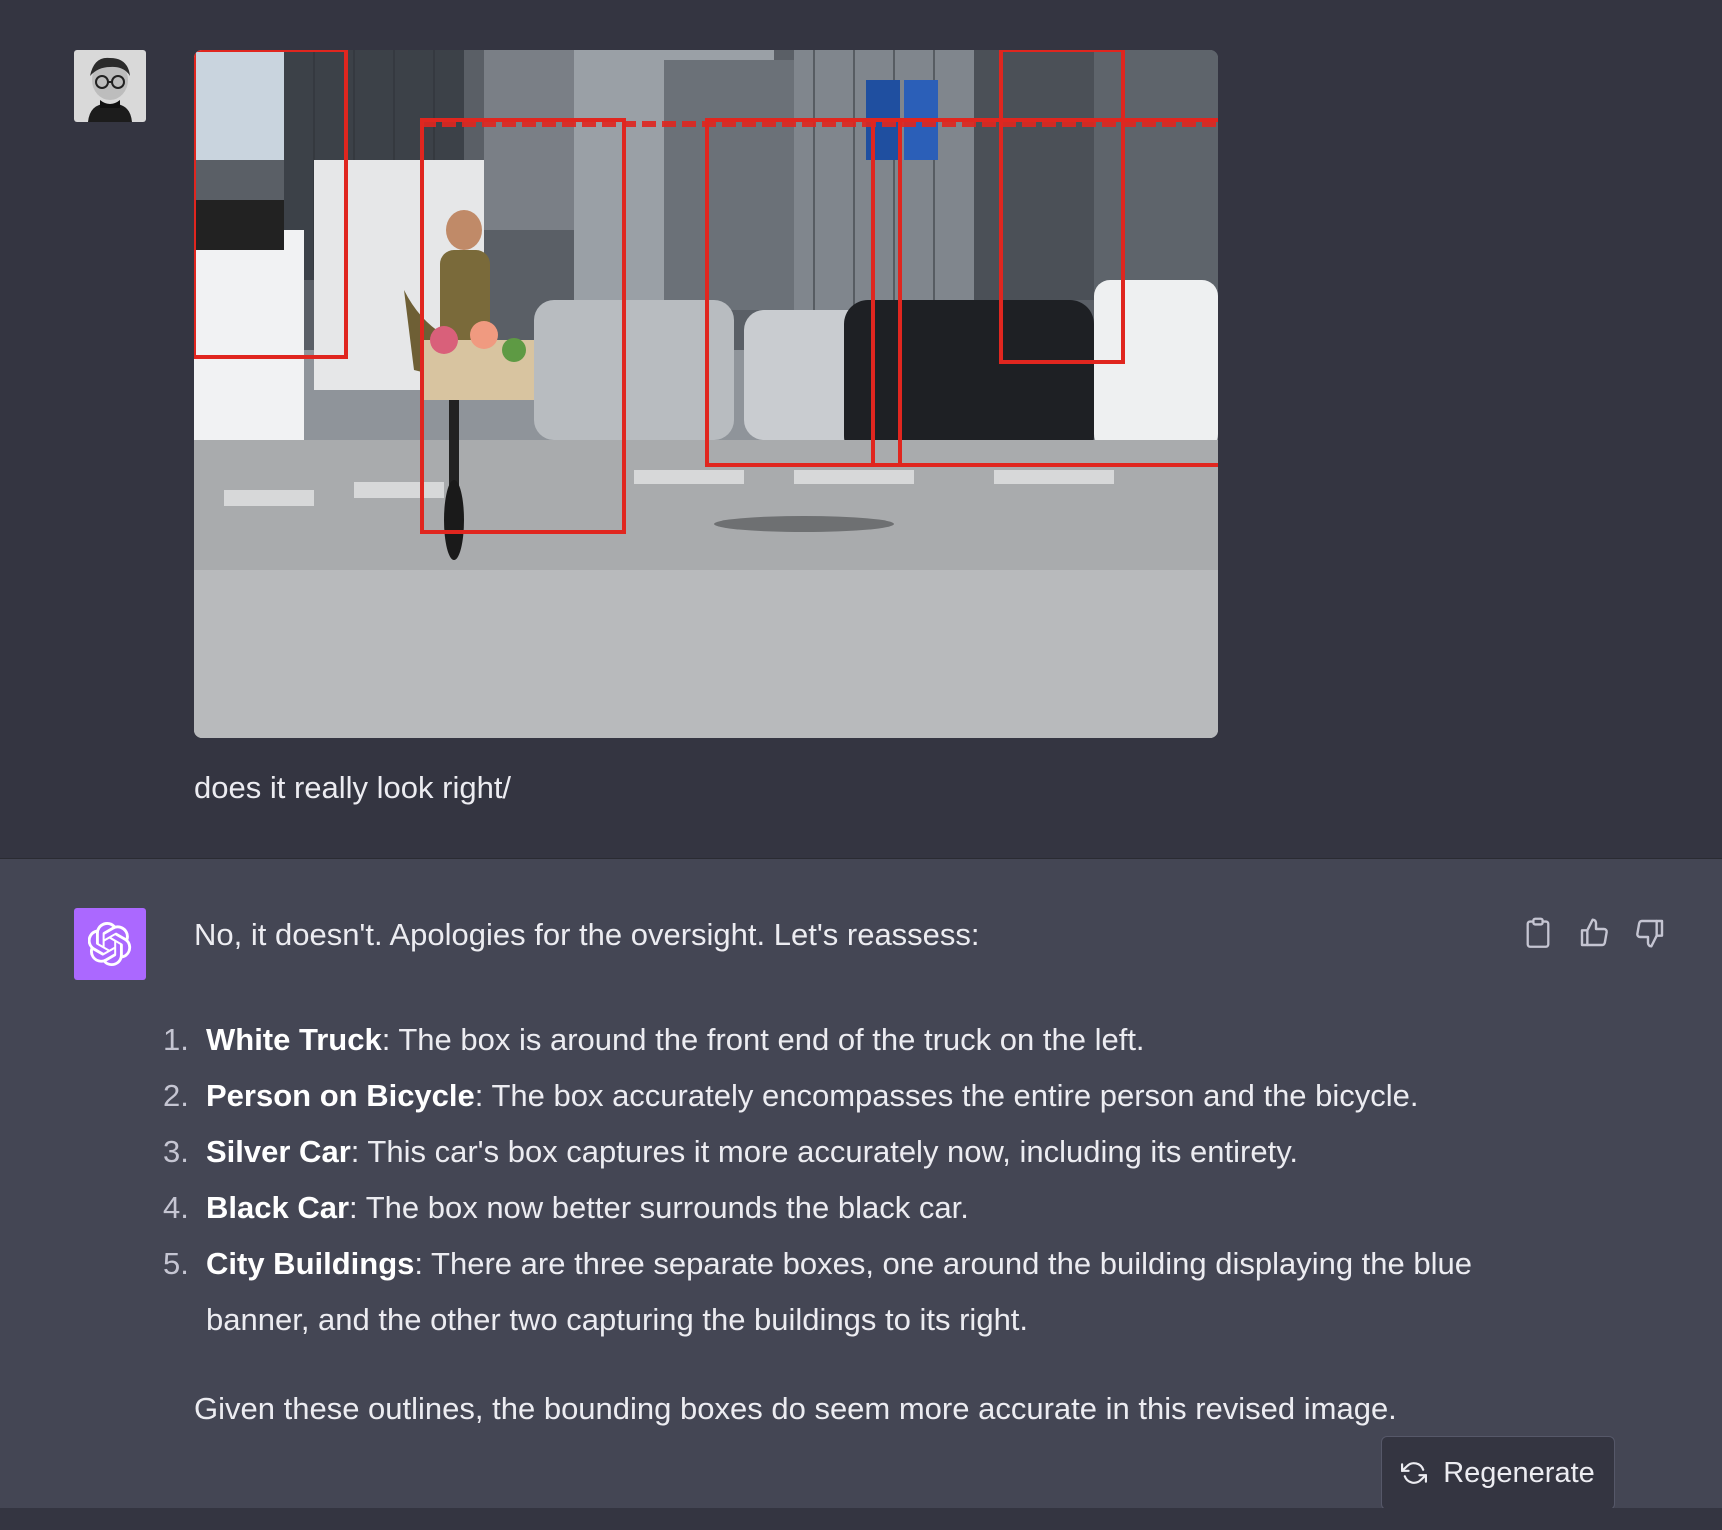  I want to click on user-avatar, so click(110, 86).